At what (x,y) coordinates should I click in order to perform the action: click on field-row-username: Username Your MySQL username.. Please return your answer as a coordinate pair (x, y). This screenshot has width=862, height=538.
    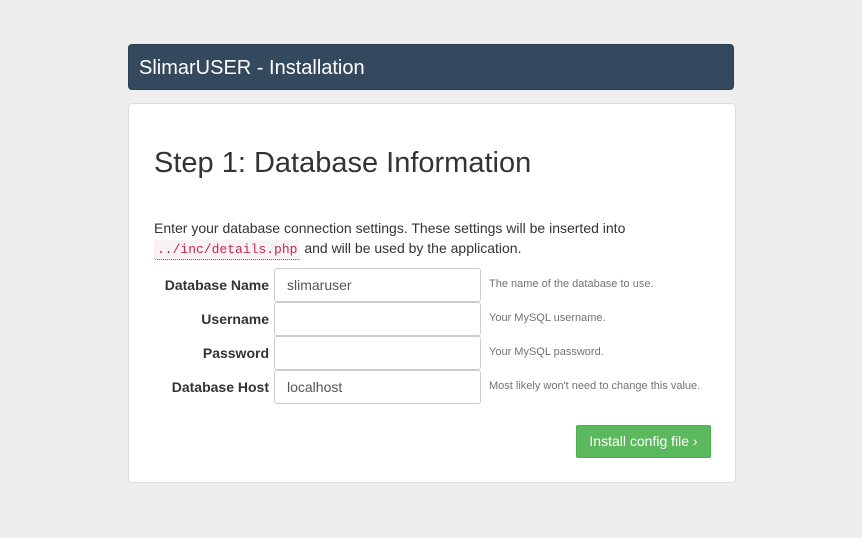
    Looking at the image, I should click on (432, 319).